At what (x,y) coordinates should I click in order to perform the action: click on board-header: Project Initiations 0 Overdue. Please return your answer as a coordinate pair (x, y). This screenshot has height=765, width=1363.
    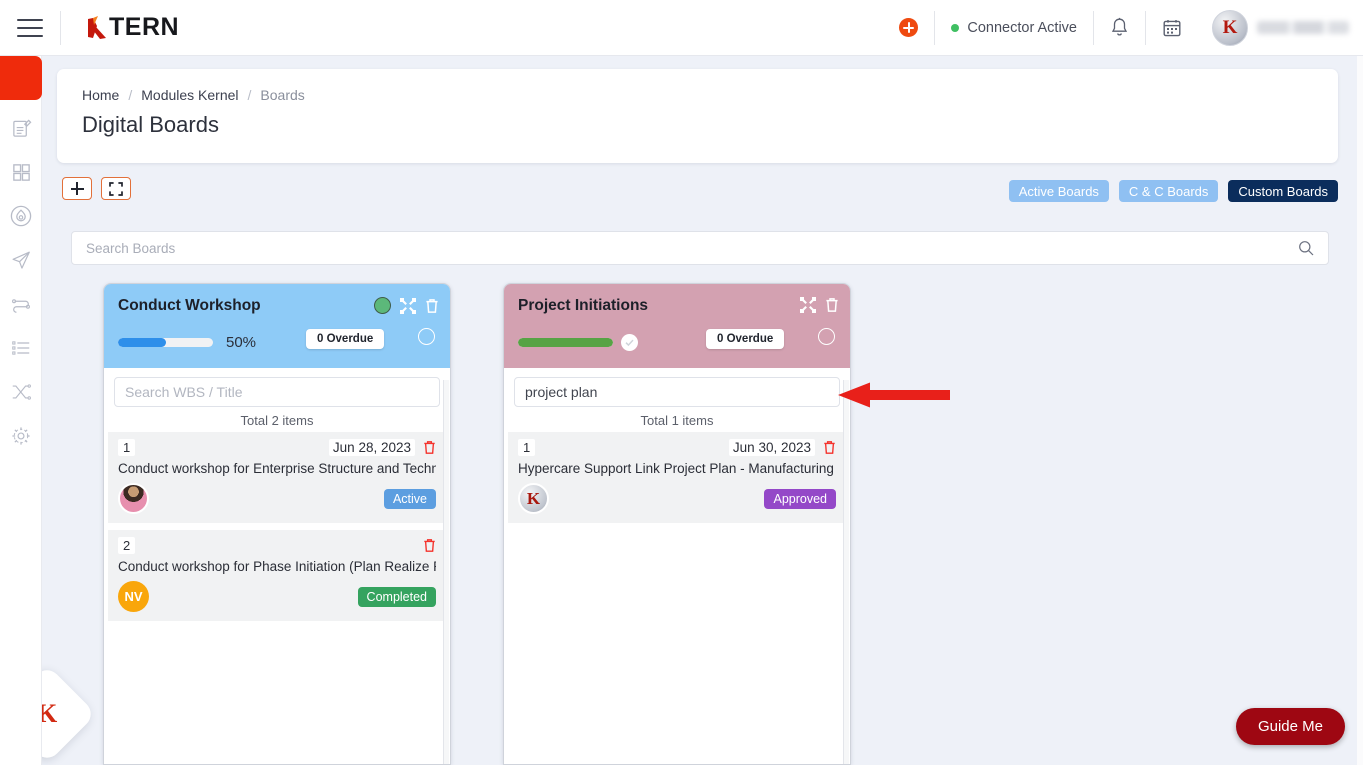
    Looking at the image, I should click on (677, 326).